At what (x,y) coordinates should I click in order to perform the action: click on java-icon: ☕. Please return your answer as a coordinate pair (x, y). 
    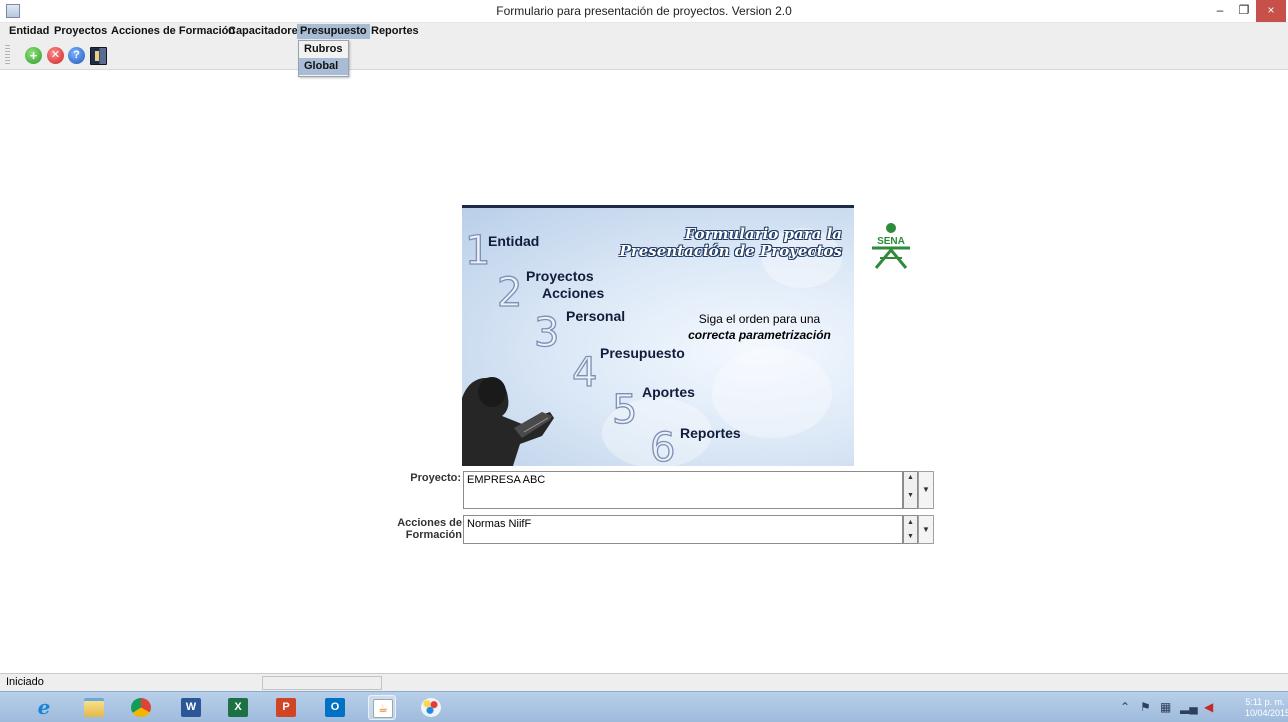
    Looking at the image, I should click on (382, 707).